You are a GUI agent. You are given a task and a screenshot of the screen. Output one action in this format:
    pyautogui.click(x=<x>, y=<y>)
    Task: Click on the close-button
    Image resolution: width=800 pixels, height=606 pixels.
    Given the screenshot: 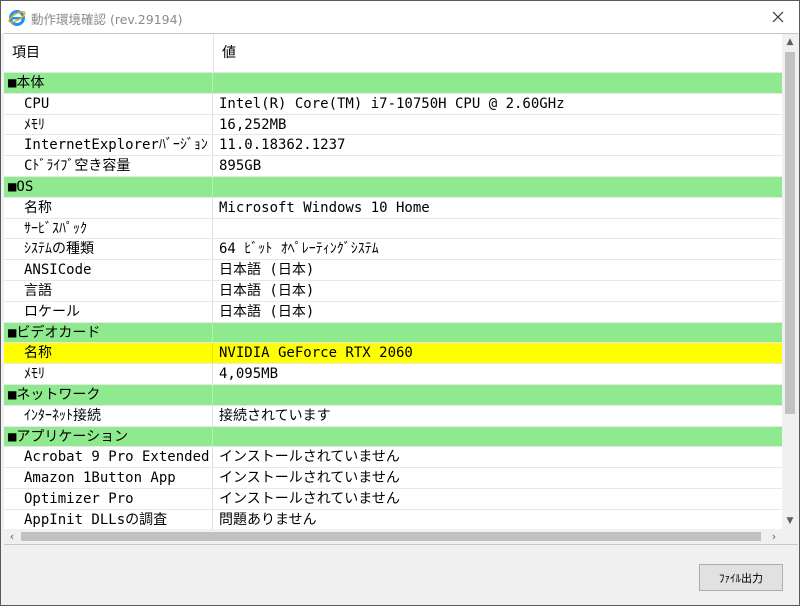 What is the action you would take?
    pyautogui.click(x=778, y=17)
    